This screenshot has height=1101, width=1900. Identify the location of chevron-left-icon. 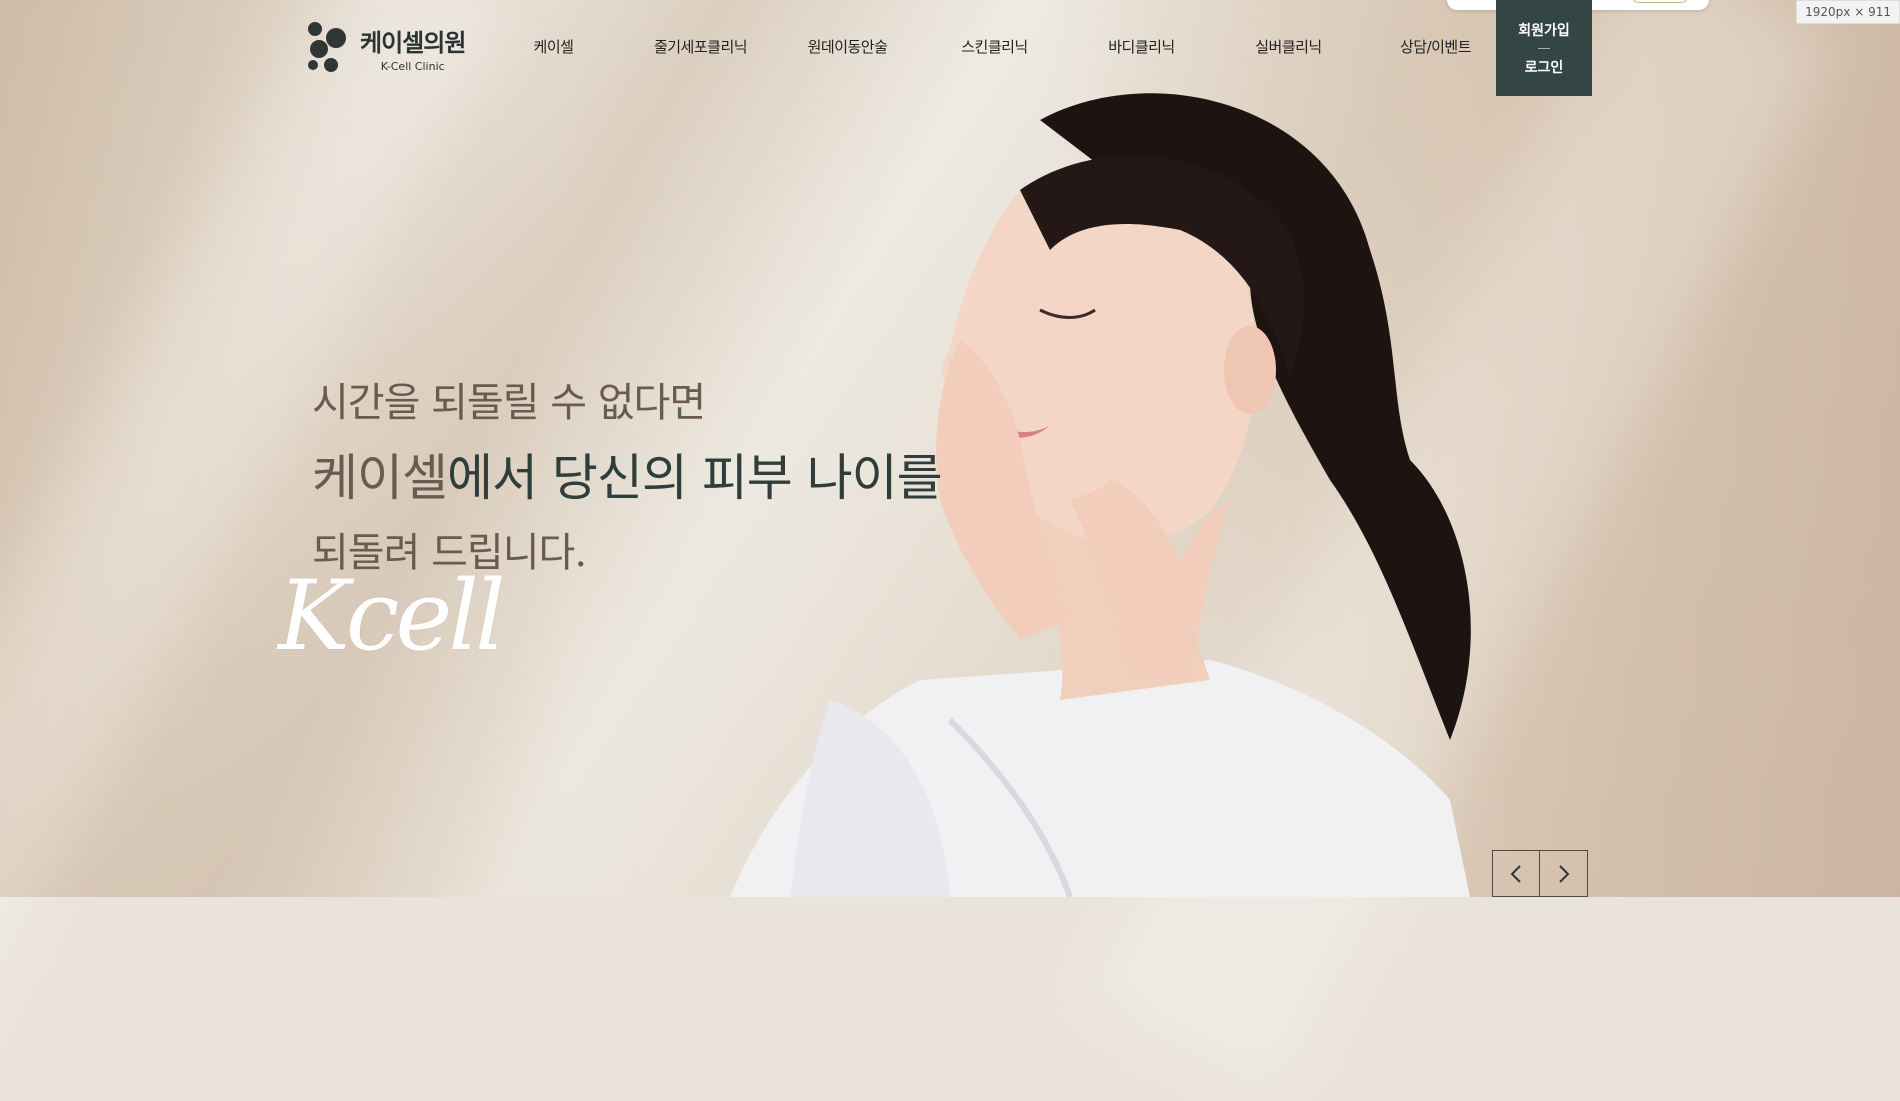
(1515, 873).